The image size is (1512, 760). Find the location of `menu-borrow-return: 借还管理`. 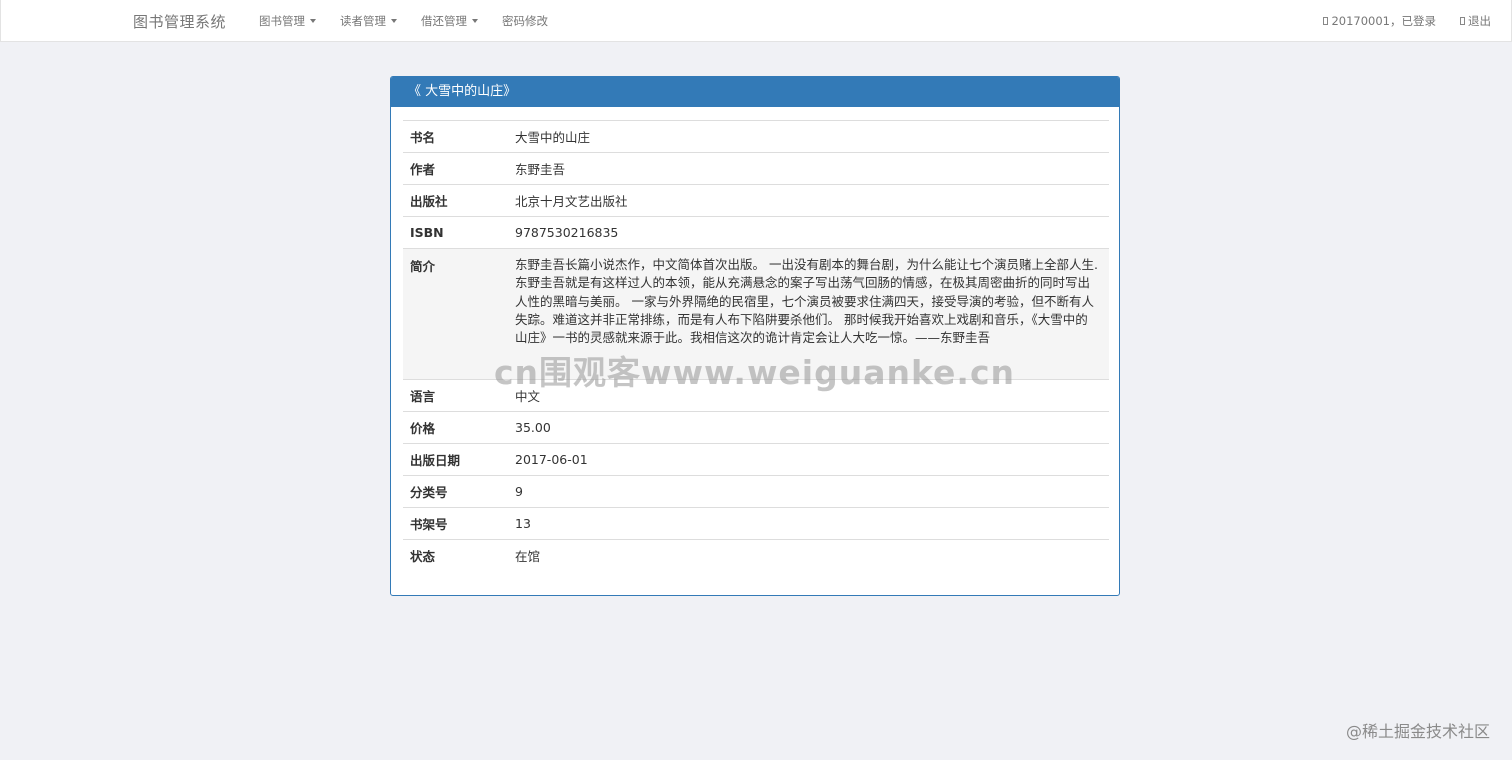

menu-borrow-return: 借还管理 is located at coordinates (449, 21).